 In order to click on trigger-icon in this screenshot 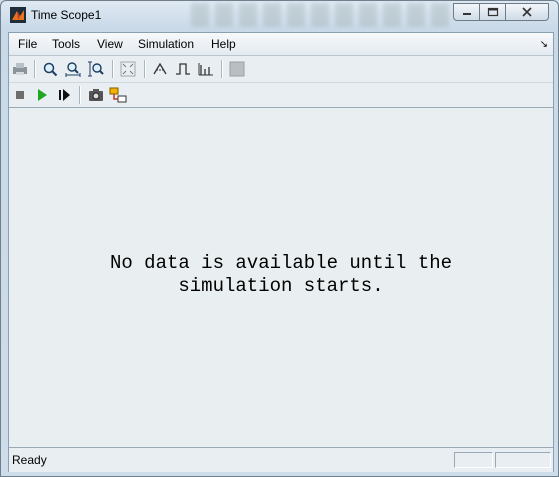, I will do `click(160, 69)`.